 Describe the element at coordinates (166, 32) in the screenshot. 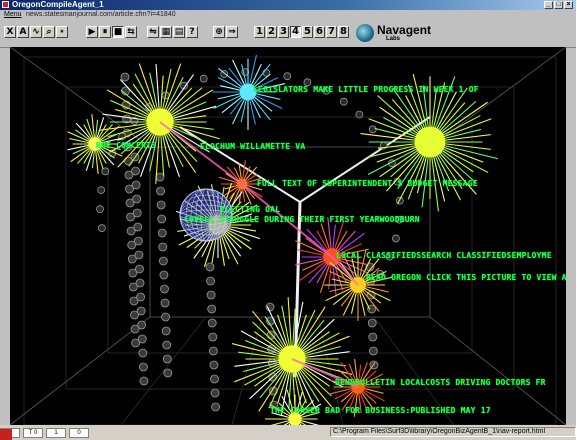

I see `grid-view-button: ▦` at that location.